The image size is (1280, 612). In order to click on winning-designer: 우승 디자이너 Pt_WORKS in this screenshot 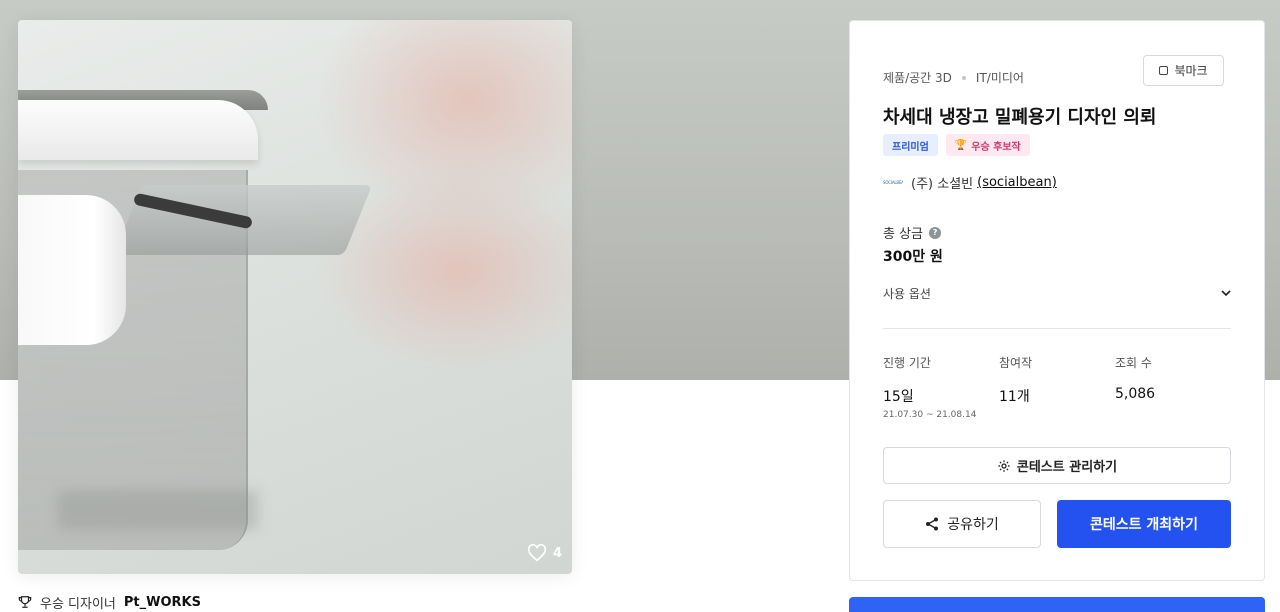, I will do `click(109, 602)`.